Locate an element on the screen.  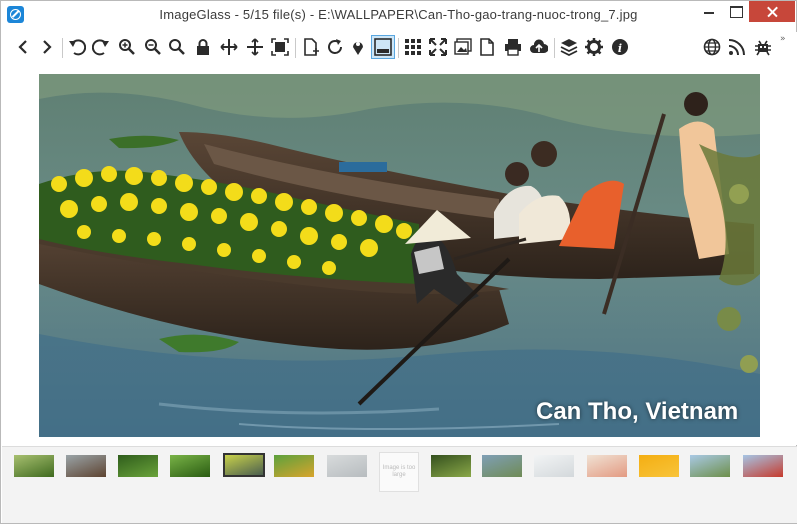
print-icon is located at coordinates (513, 47).